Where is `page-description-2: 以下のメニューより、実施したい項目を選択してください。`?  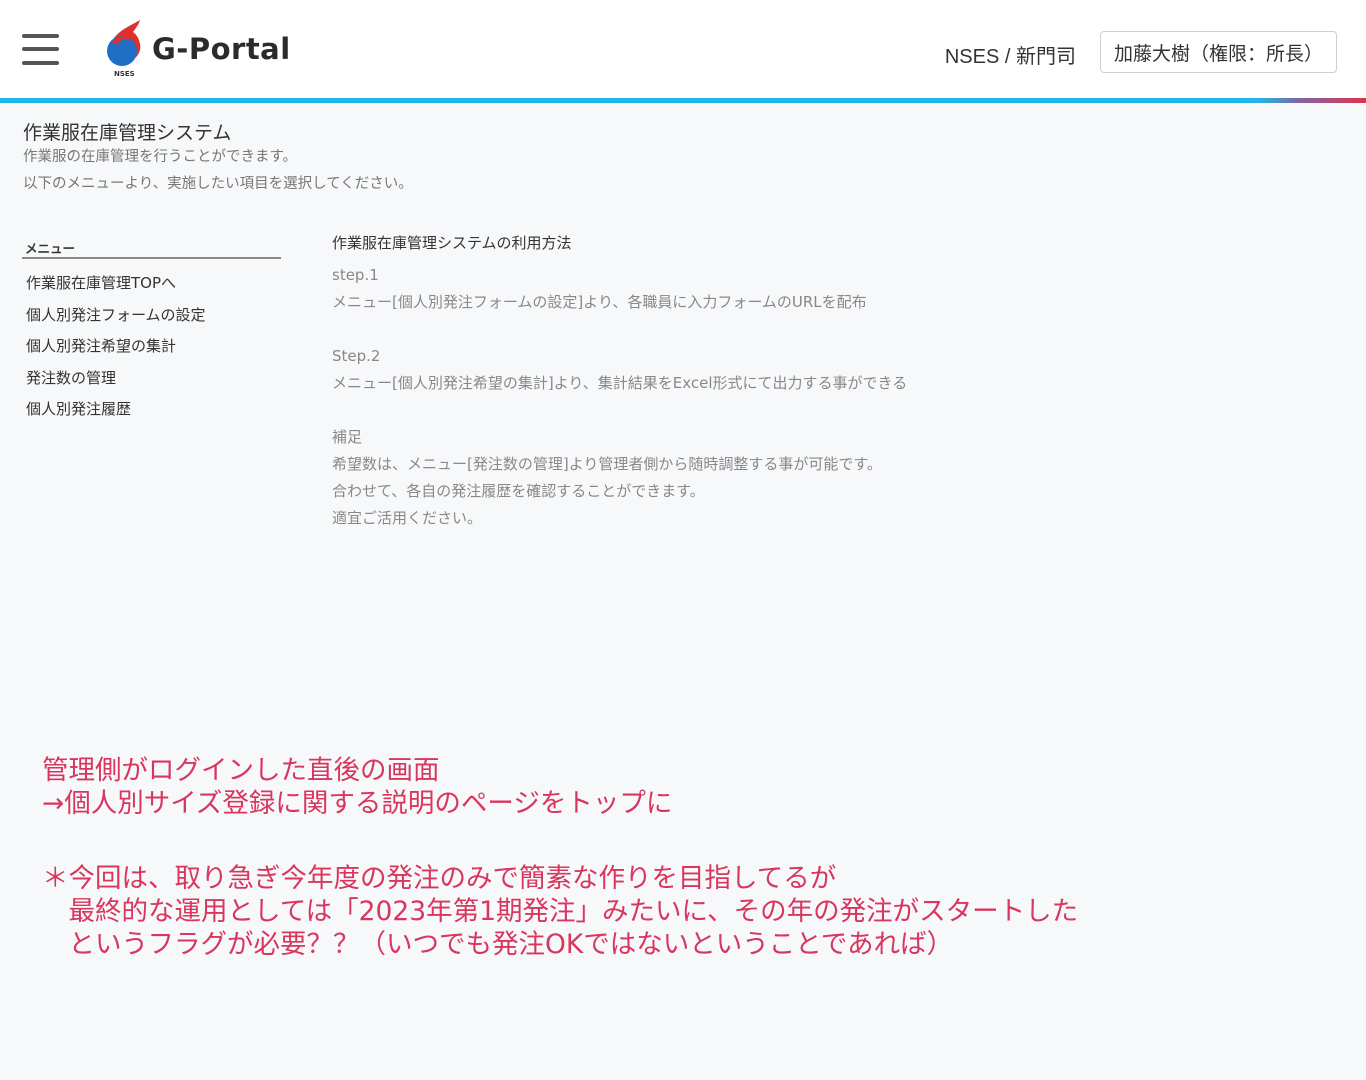 page-description-2: 以下のメニューより、実施したい項目を選択してください。 is located at coordinates (218, 184).